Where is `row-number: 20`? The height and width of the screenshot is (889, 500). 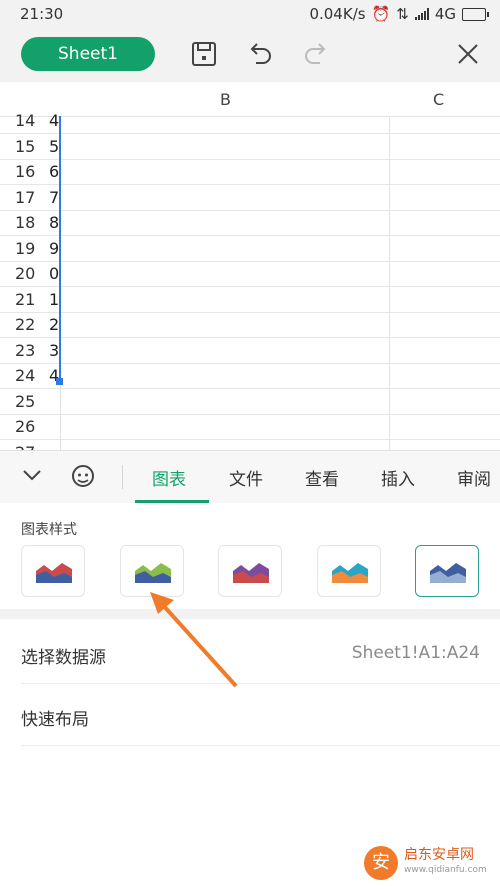 row-number: 20 is located at coordinates (25, 273).